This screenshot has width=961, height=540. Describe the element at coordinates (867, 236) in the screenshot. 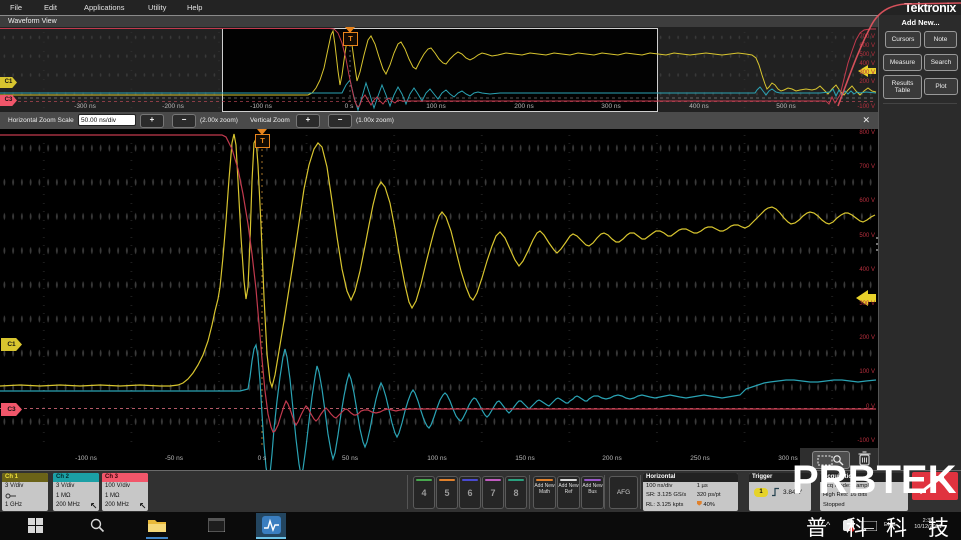

I see `main-v-tick: 500 V` at that location.